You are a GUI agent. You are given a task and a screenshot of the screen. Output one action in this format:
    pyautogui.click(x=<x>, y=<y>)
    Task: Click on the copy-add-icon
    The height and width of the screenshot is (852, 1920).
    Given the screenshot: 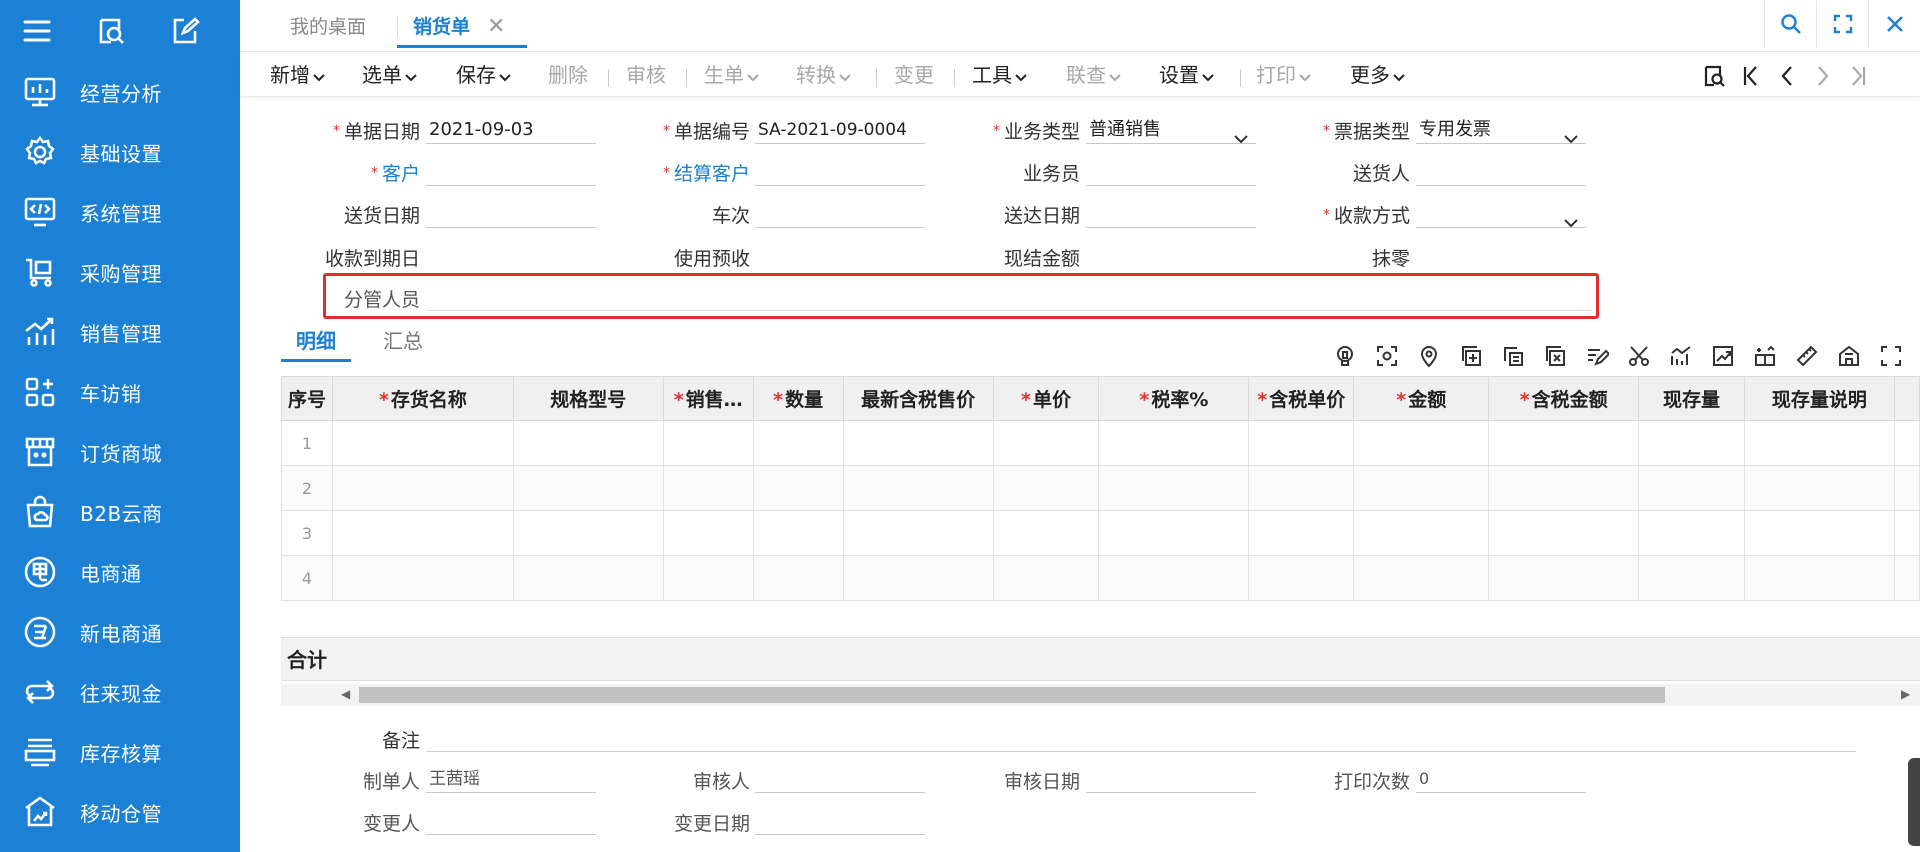 What is the action you would take?
    pyautogui.click(x=1471, y=356)
    